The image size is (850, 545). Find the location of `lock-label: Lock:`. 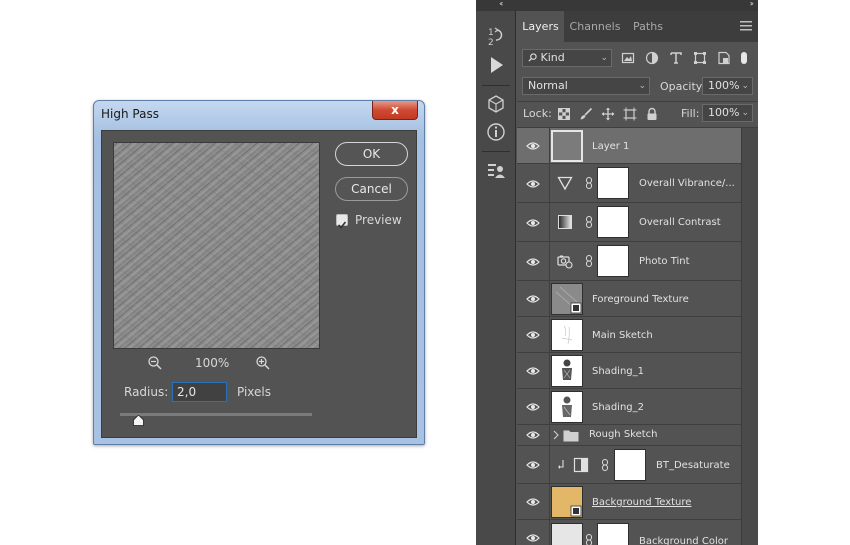

lock-label: Lock: is located at coordinates (537, 113).